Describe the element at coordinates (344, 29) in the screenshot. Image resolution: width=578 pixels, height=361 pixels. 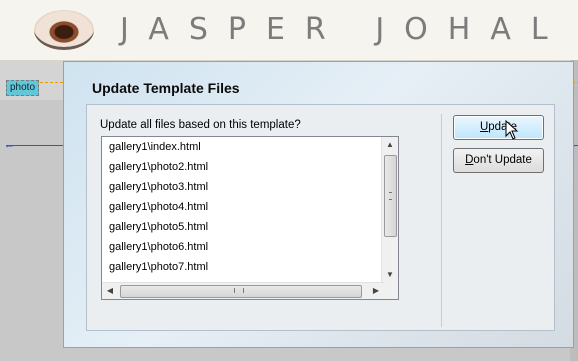
I see `brand-title: JASPER JOHAL` at that location.